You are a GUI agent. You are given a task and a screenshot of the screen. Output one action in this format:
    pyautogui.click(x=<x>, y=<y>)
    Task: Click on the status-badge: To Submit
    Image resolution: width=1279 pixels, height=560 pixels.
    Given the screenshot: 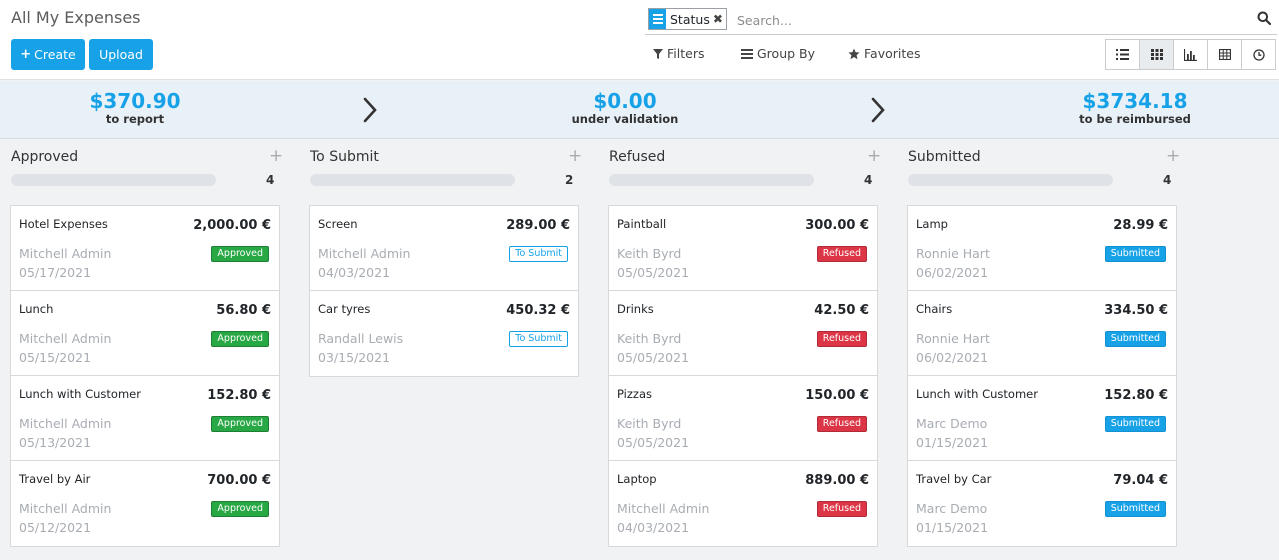 What is the action you would take?
    pyautogui.click(x=538, y=339)
    